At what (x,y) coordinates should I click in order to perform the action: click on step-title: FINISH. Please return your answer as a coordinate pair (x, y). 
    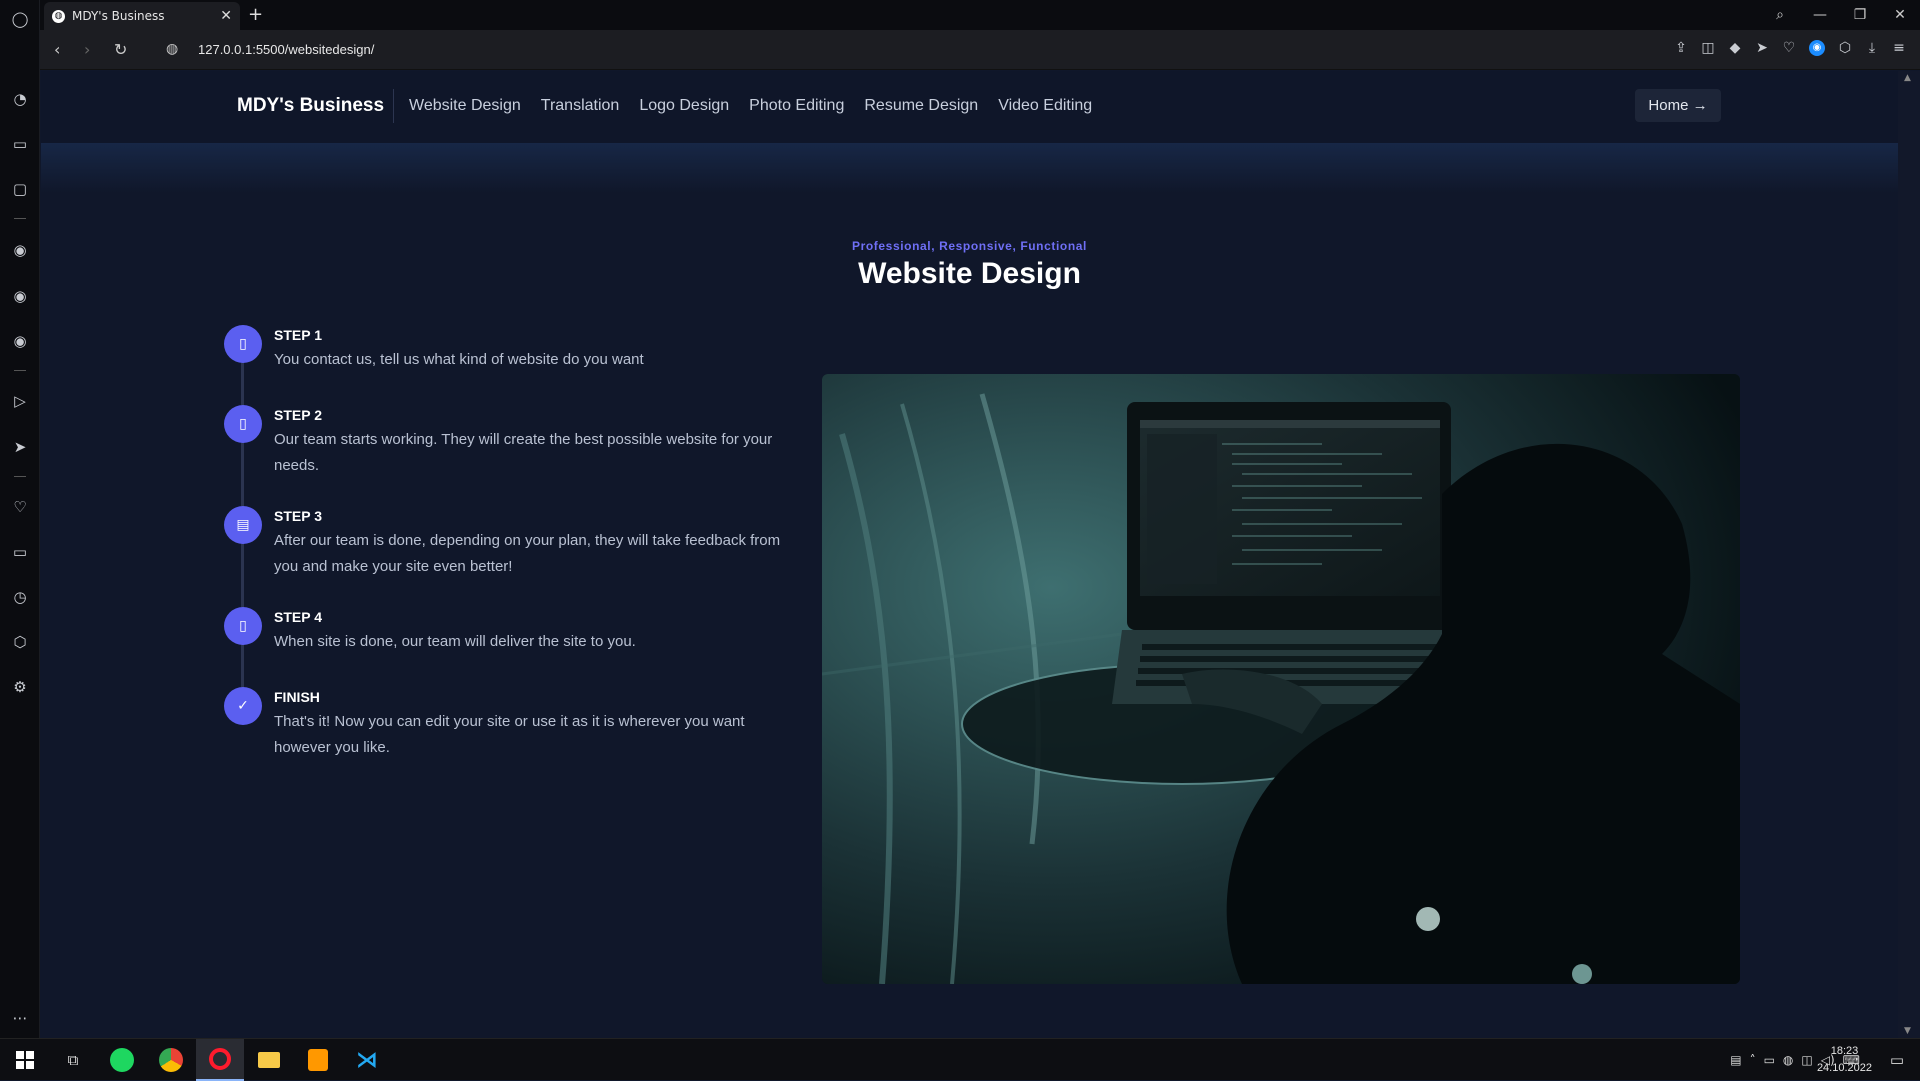
    Looking at the image, I should click on (297, 697).